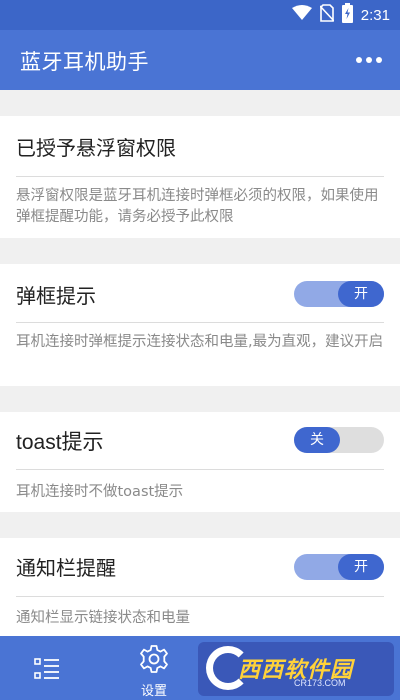 This screenshot has height=700, width=400. What do you see at coordinates (369, 60) in the screenshot?
I see `more-options-button` at bounding box center [369, 60].